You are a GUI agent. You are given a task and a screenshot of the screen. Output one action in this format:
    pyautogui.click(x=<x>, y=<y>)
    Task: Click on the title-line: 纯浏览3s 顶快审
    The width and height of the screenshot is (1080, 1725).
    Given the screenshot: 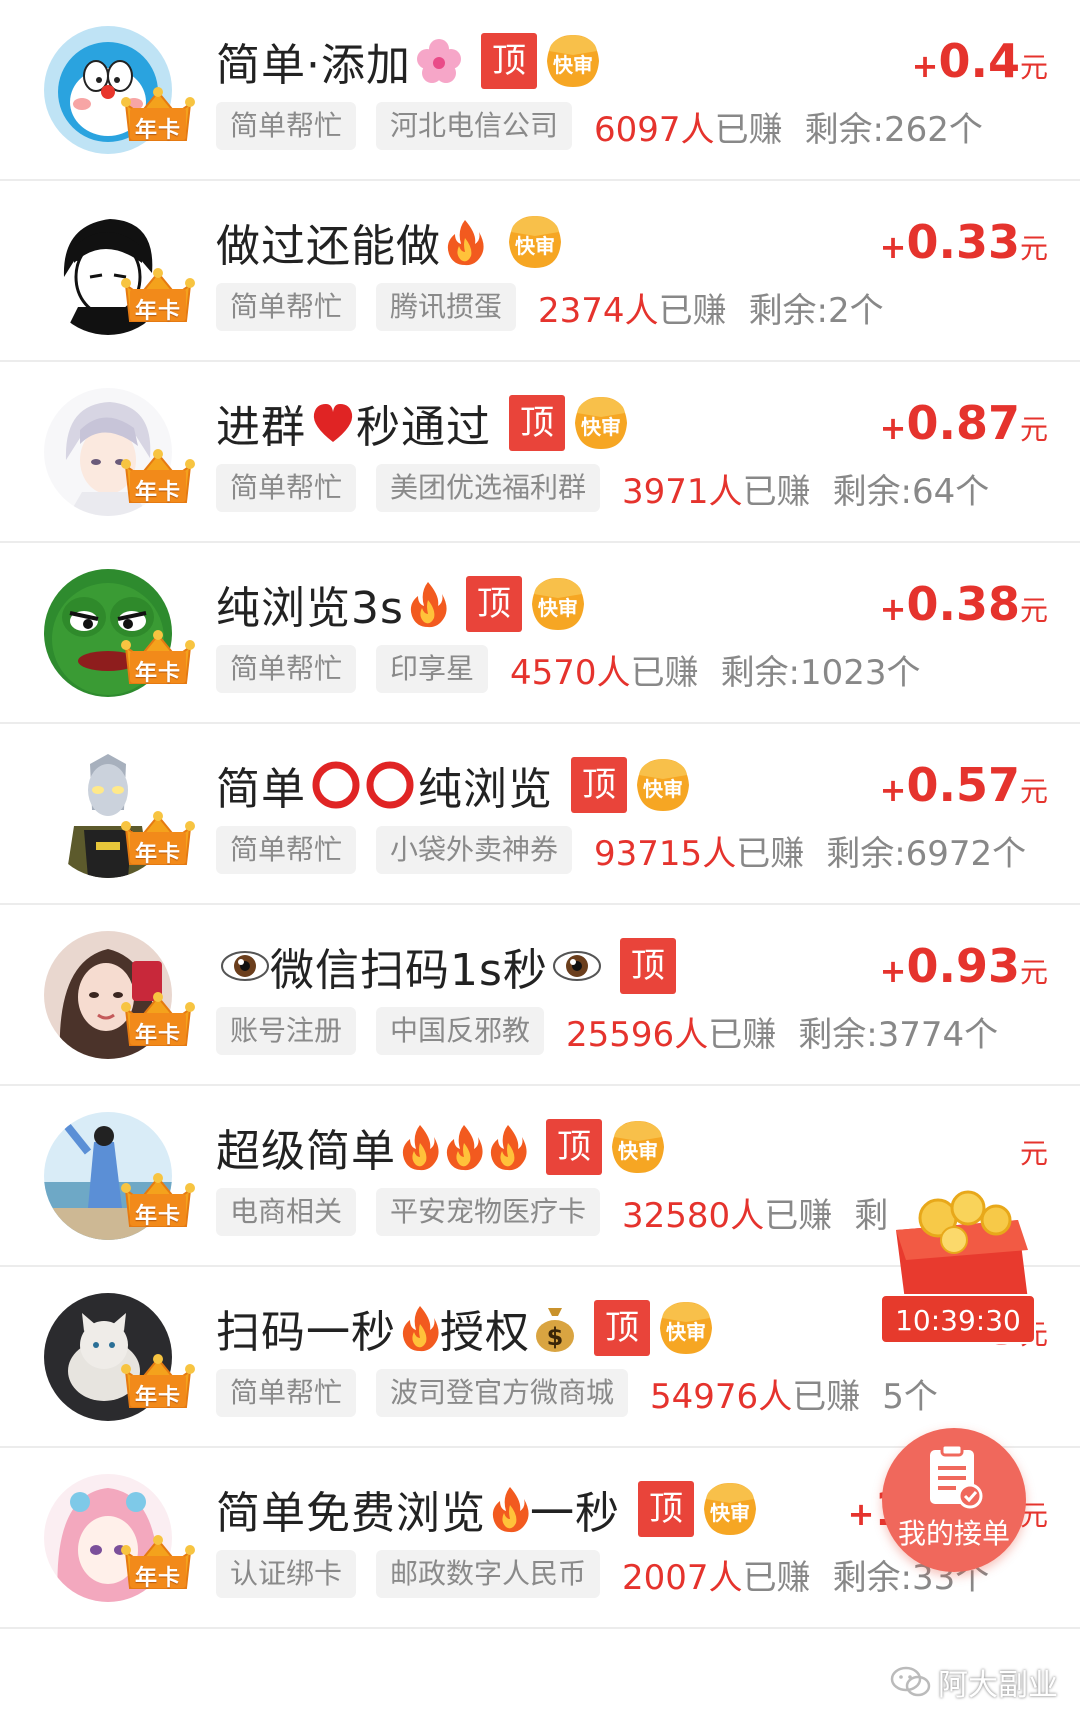 What is the action you would take?
    pyautogui.click(x=401, y=604)
    